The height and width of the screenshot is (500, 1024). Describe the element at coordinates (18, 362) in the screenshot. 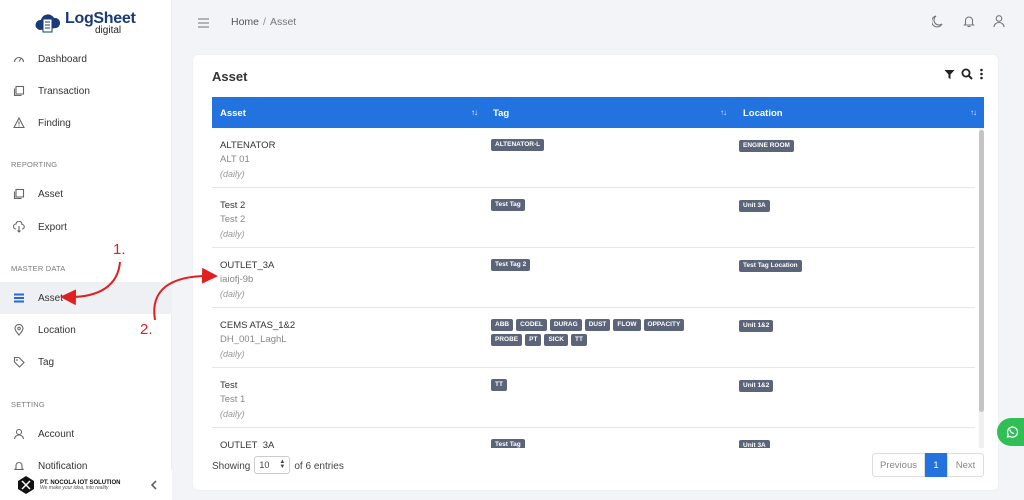

I see `tag-icon` at that location.